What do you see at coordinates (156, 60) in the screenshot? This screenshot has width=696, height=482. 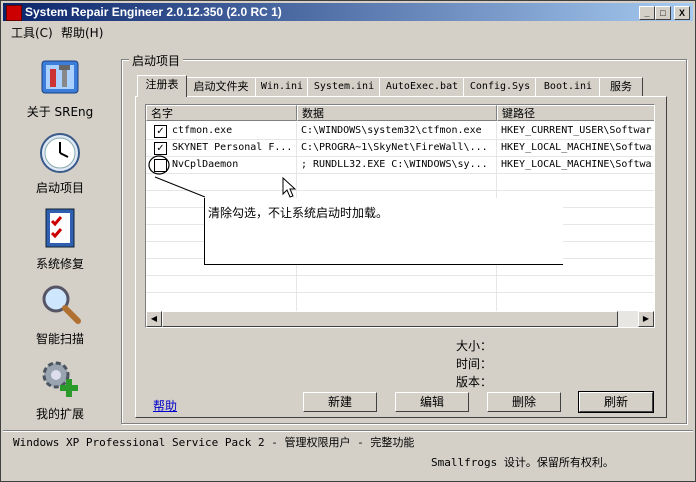 I see `groupbox-title: 启动项目` at bounding box center [156, 60].